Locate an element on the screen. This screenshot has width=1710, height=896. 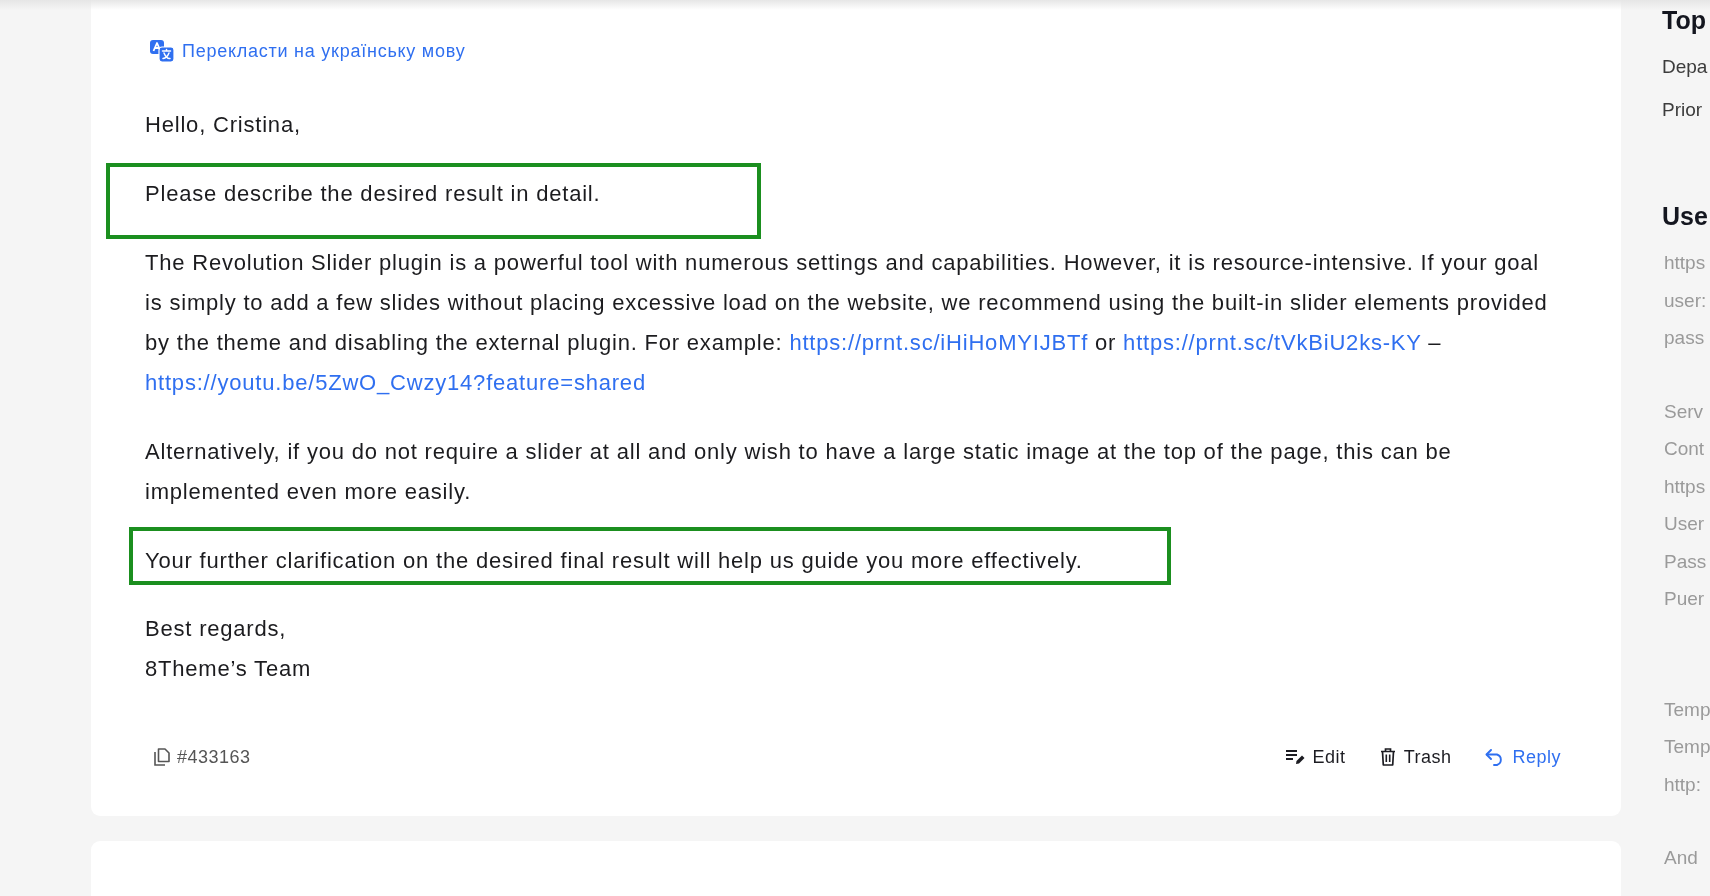
sidebar-text: pass is located at coordinates (1684, 338).